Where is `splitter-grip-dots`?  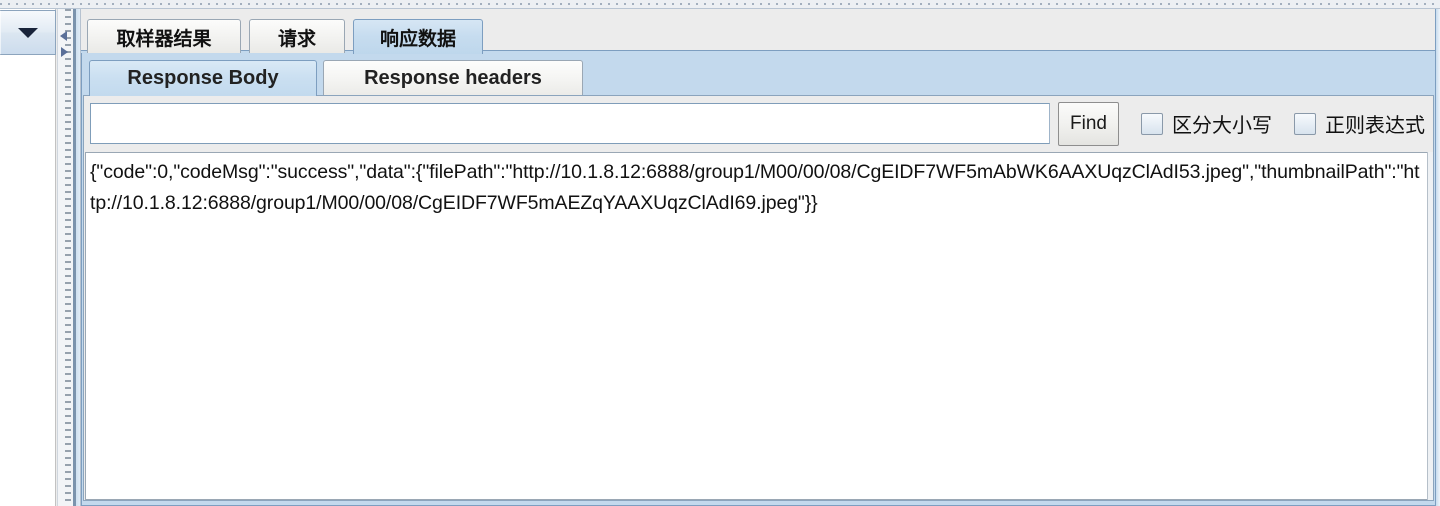
splitter-grip-dots is located at coordinates (720, 4).